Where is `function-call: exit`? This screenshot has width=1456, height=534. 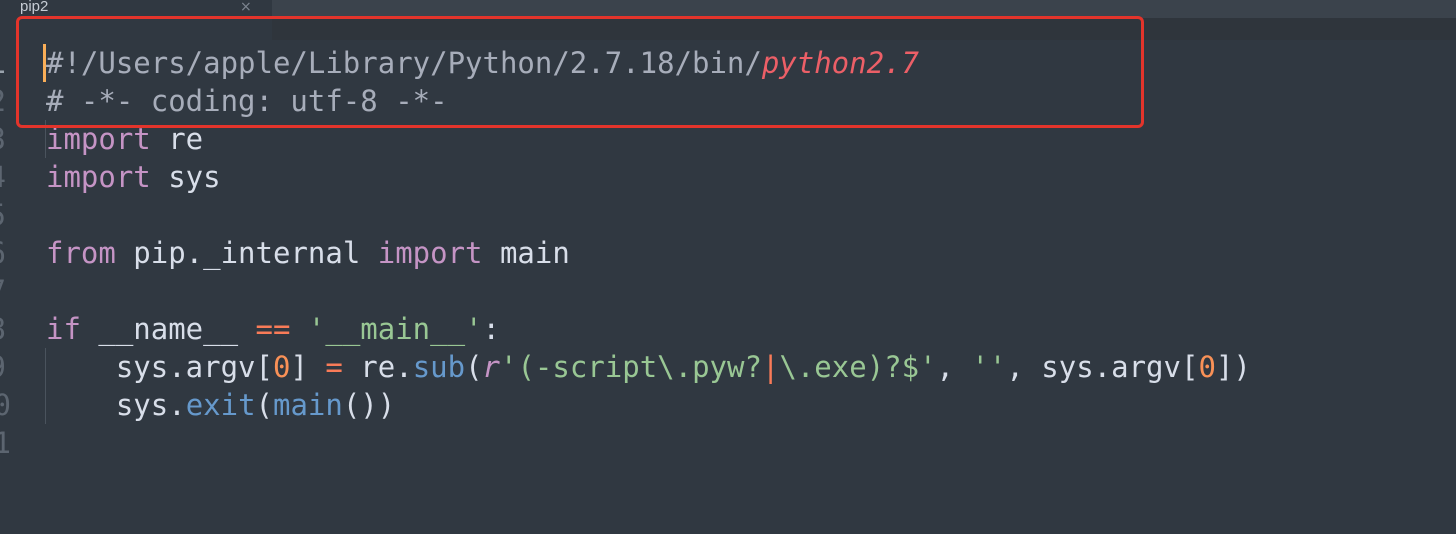 function-call: exit is located at coordinates (220, 405).